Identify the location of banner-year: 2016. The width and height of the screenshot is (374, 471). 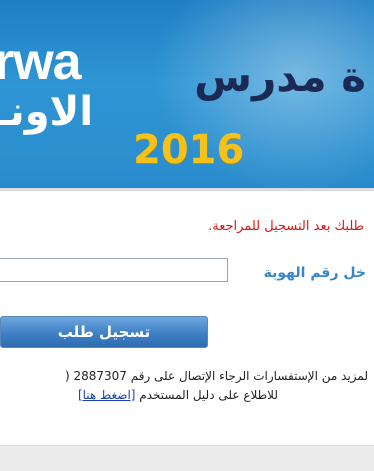
(189, 150).